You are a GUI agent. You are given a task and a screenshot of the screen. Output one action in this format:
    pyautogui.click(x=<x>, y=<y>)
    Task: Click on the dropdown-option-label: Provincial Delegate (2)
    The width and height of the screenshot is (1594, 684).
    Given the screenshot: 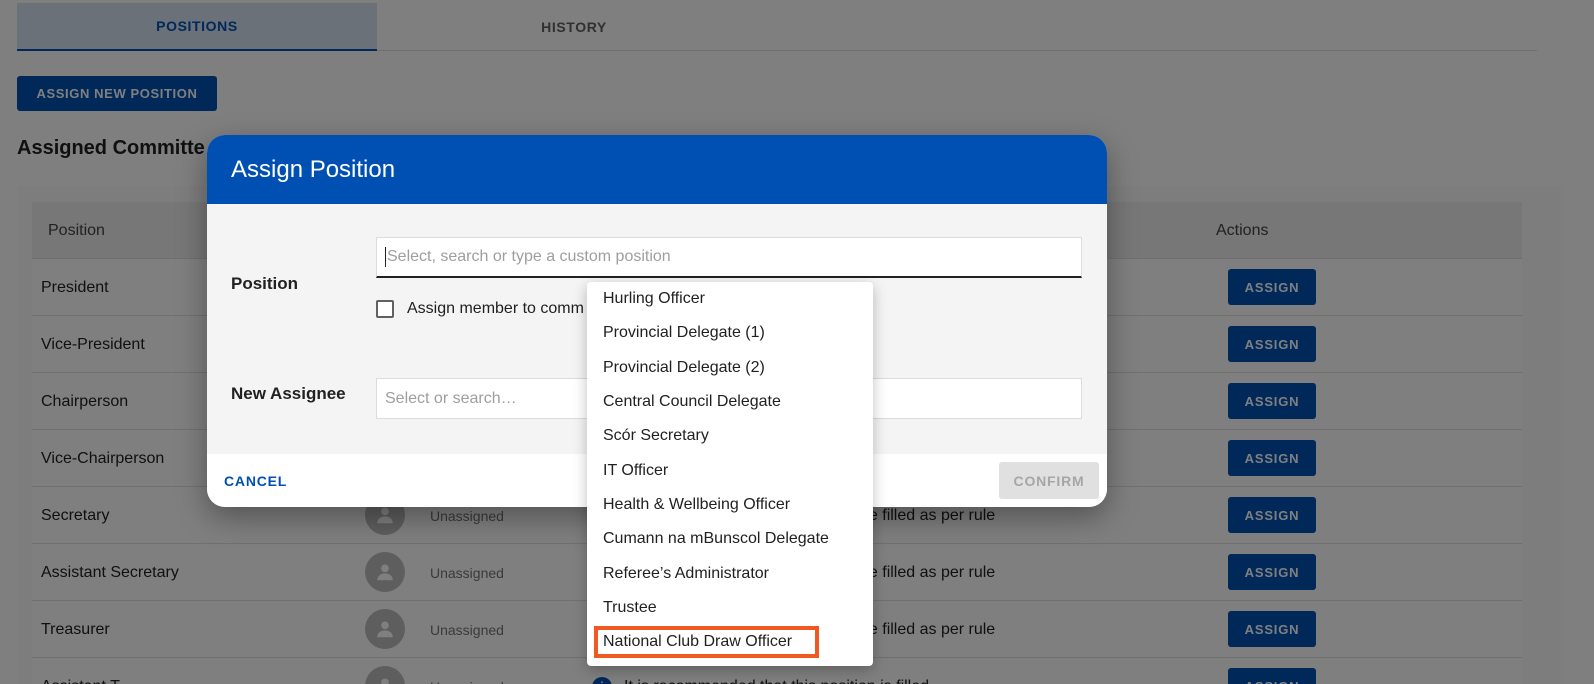 What is the action you would take?
    pyautogui.click(x=684, y=367)
    